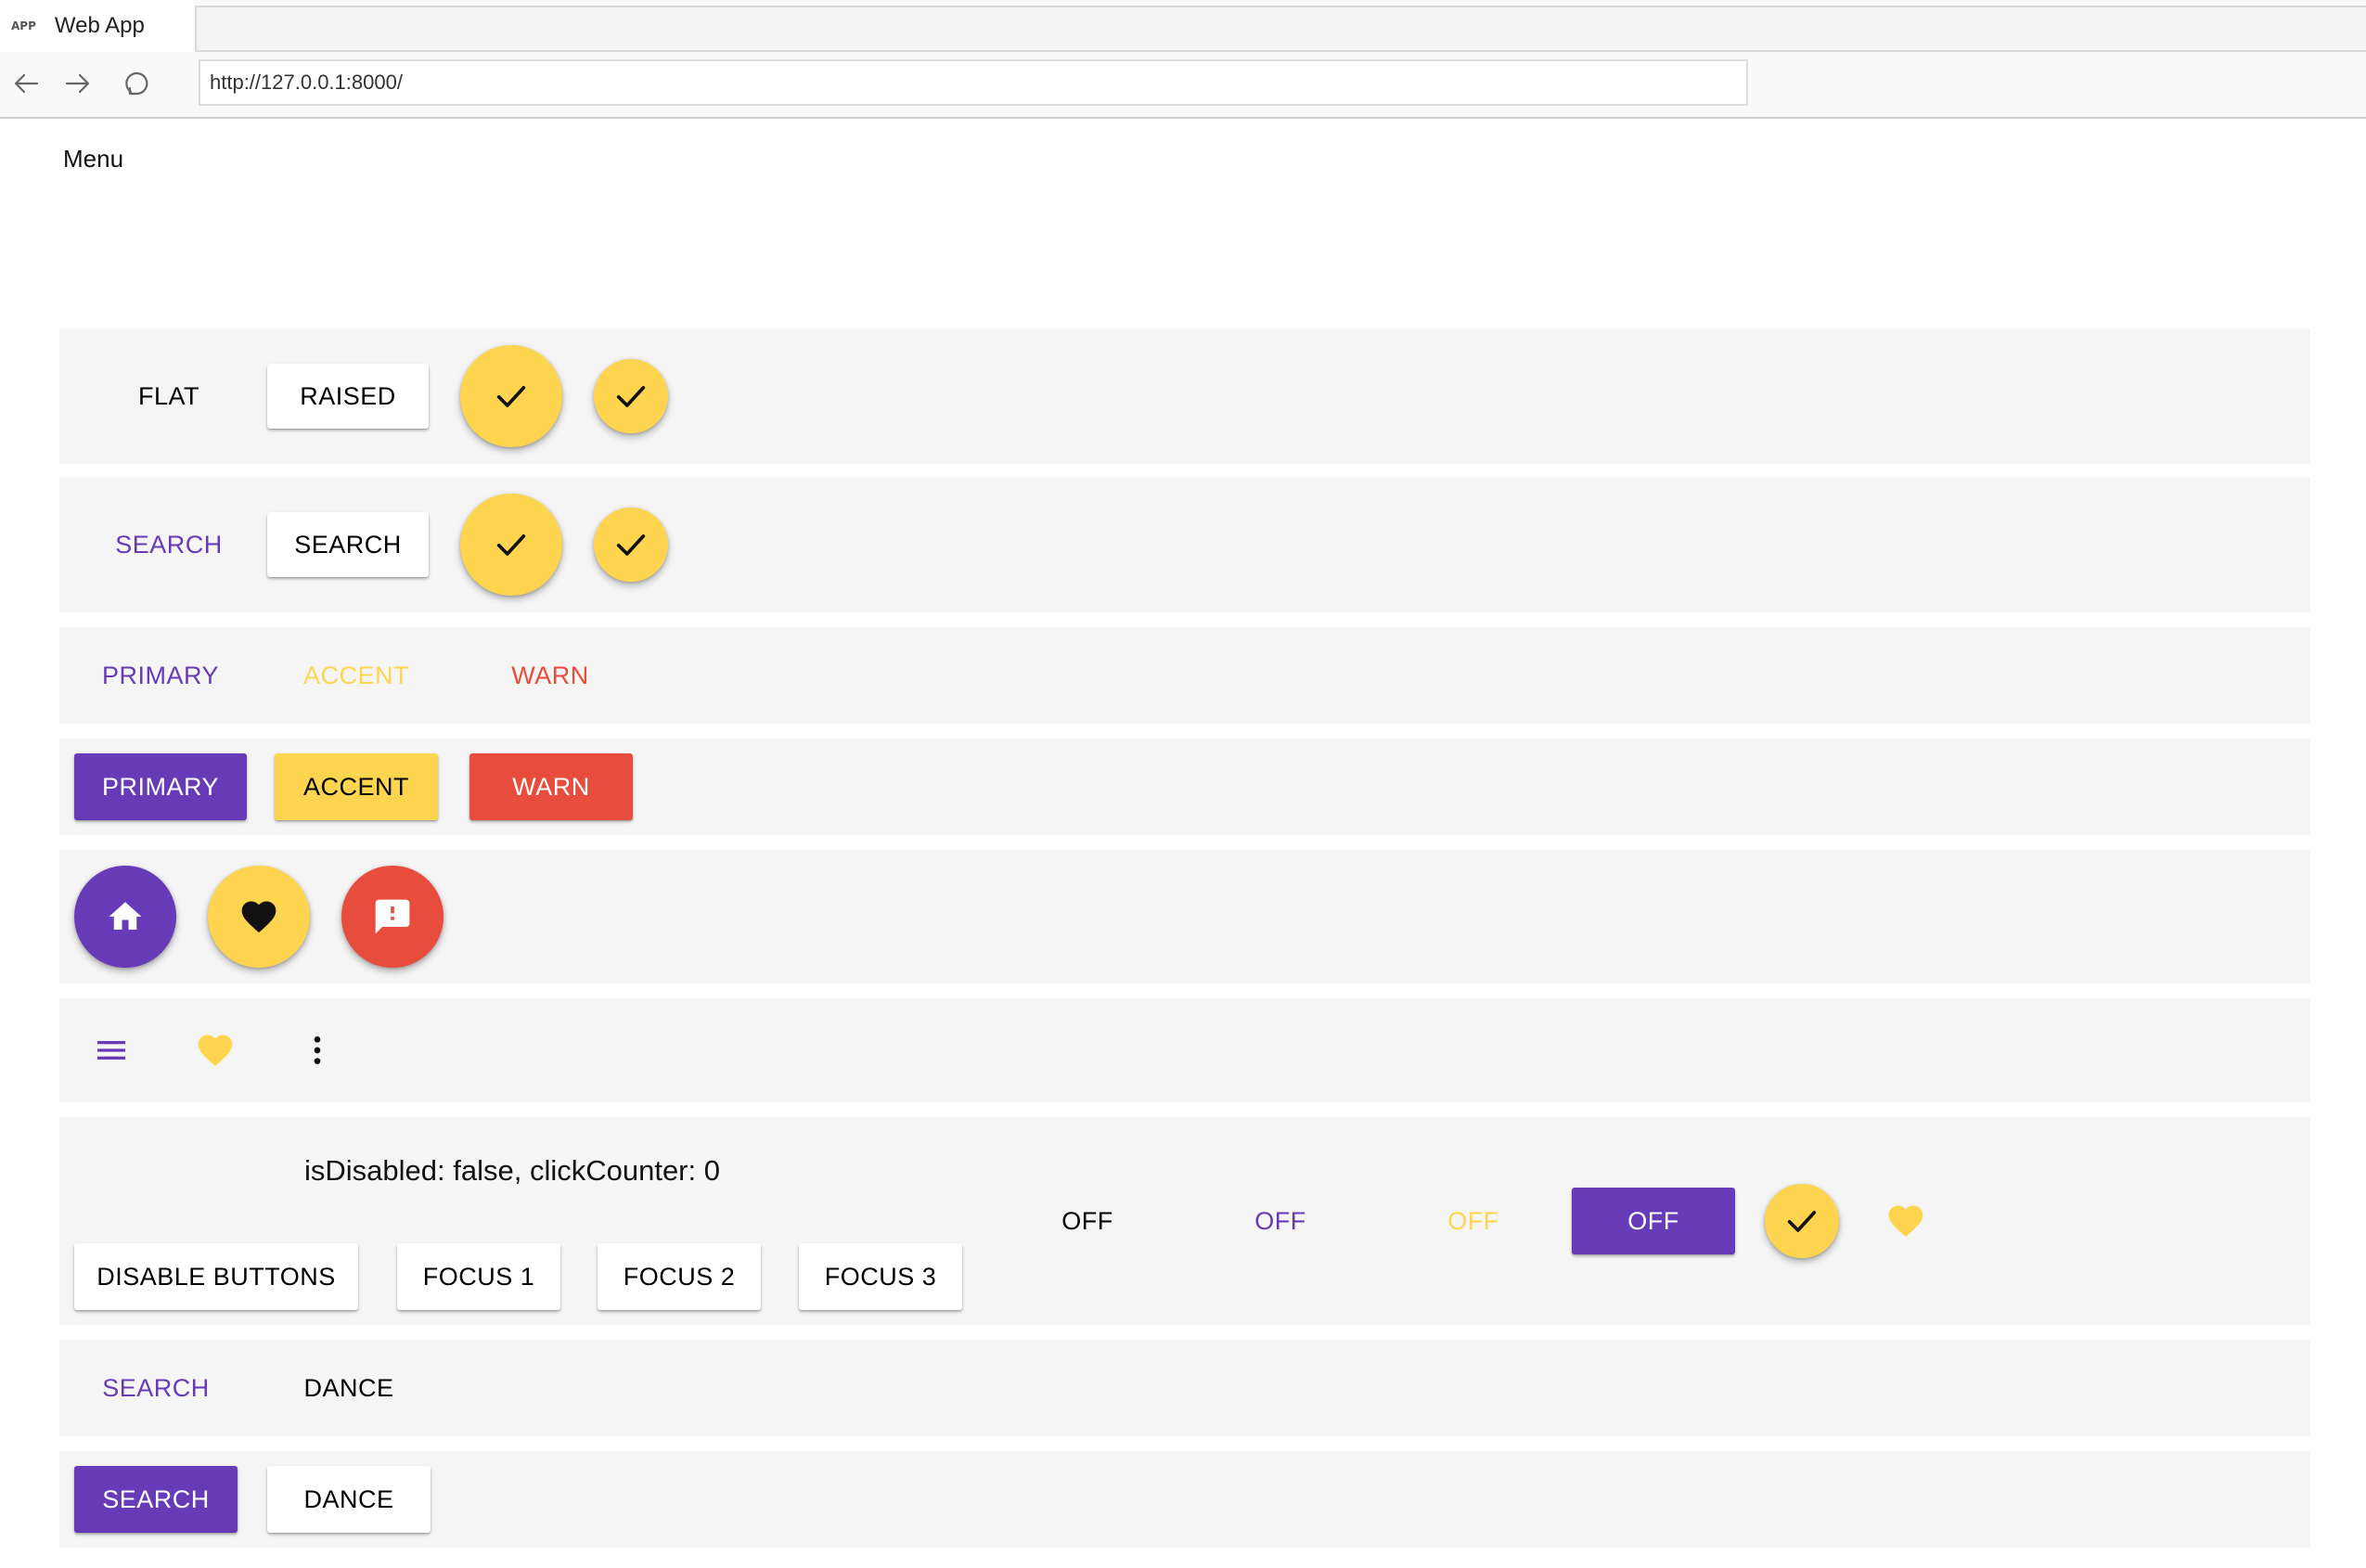 The width and height of the screenshot is (2366, 1568). Describe the element at coordinates (24, 26) in the screenshot. I see `app-icon: APP` at that location.